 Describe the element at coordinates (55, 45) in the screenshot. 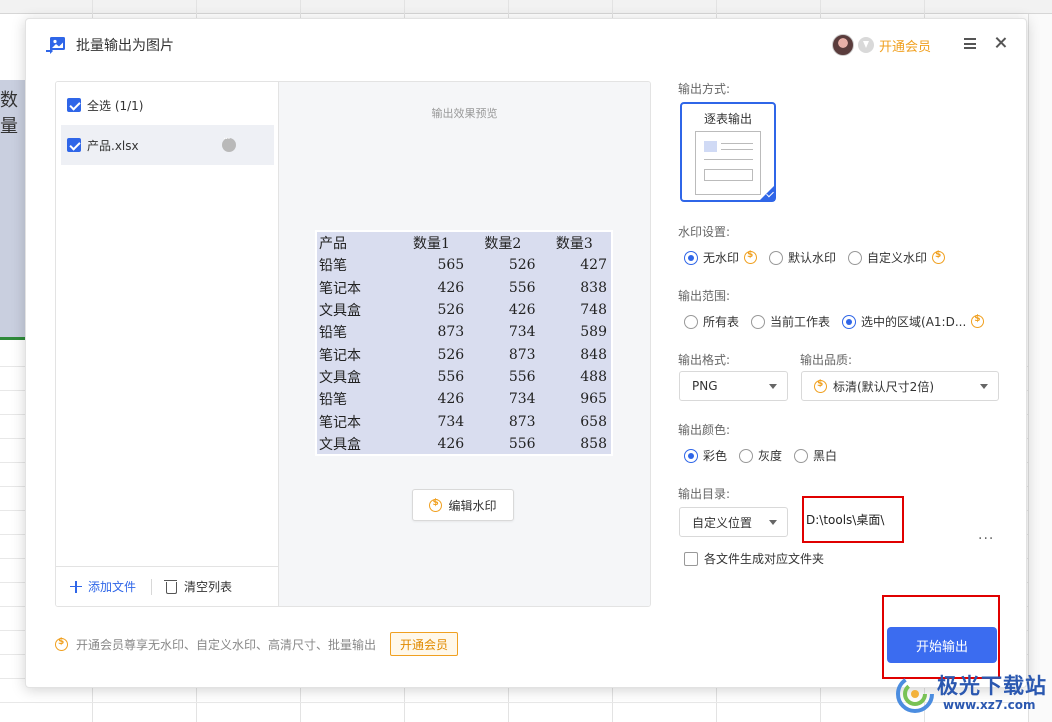

I see `image-export-icon` at that location.